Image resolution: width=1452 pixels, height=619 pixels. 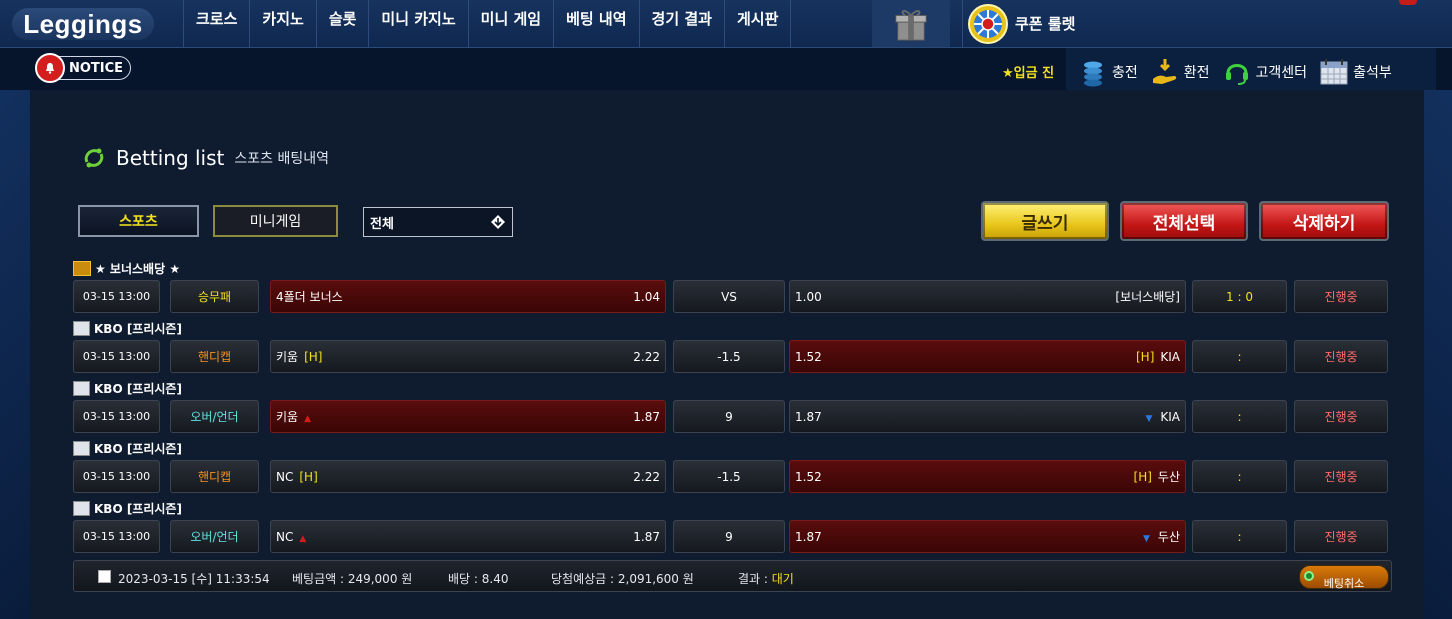 I want to click on alert-tab, so click(x=1408, y=2).